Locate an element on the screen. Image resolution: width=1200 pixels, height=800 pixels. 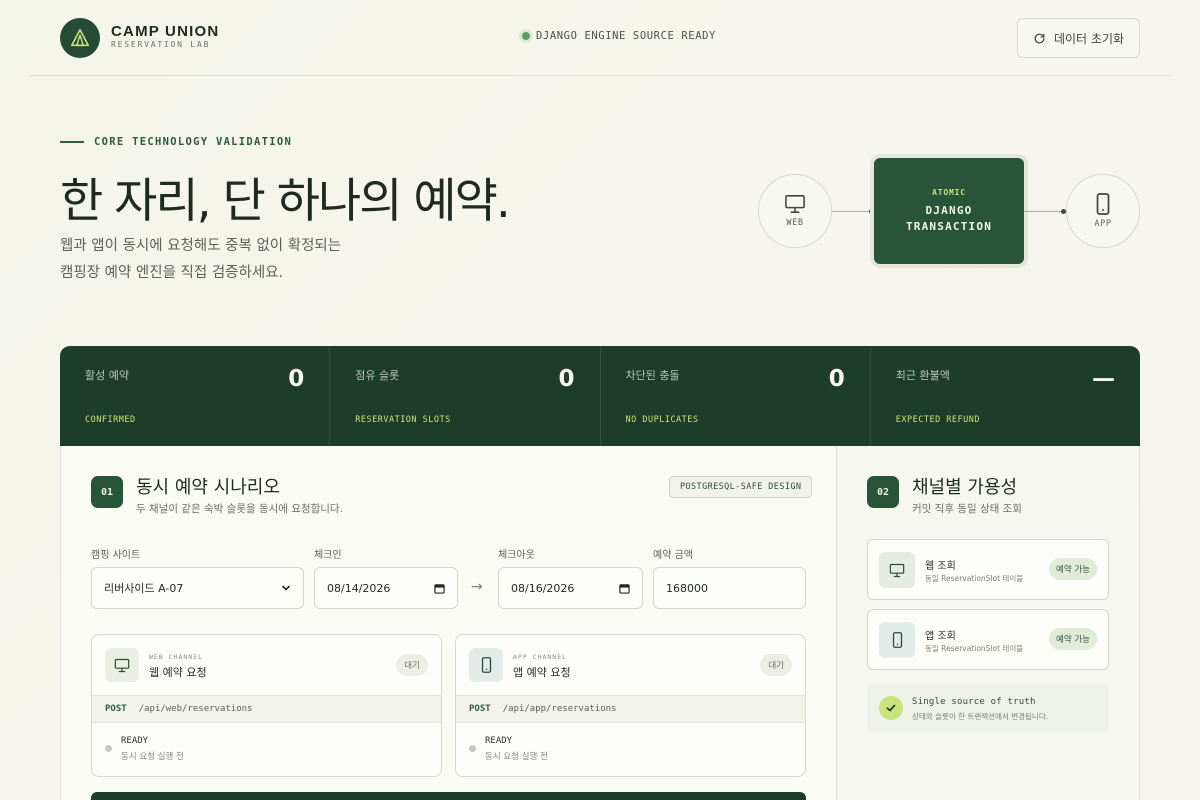
truth-title: Single source of truth is located at coordinates (974, 702).